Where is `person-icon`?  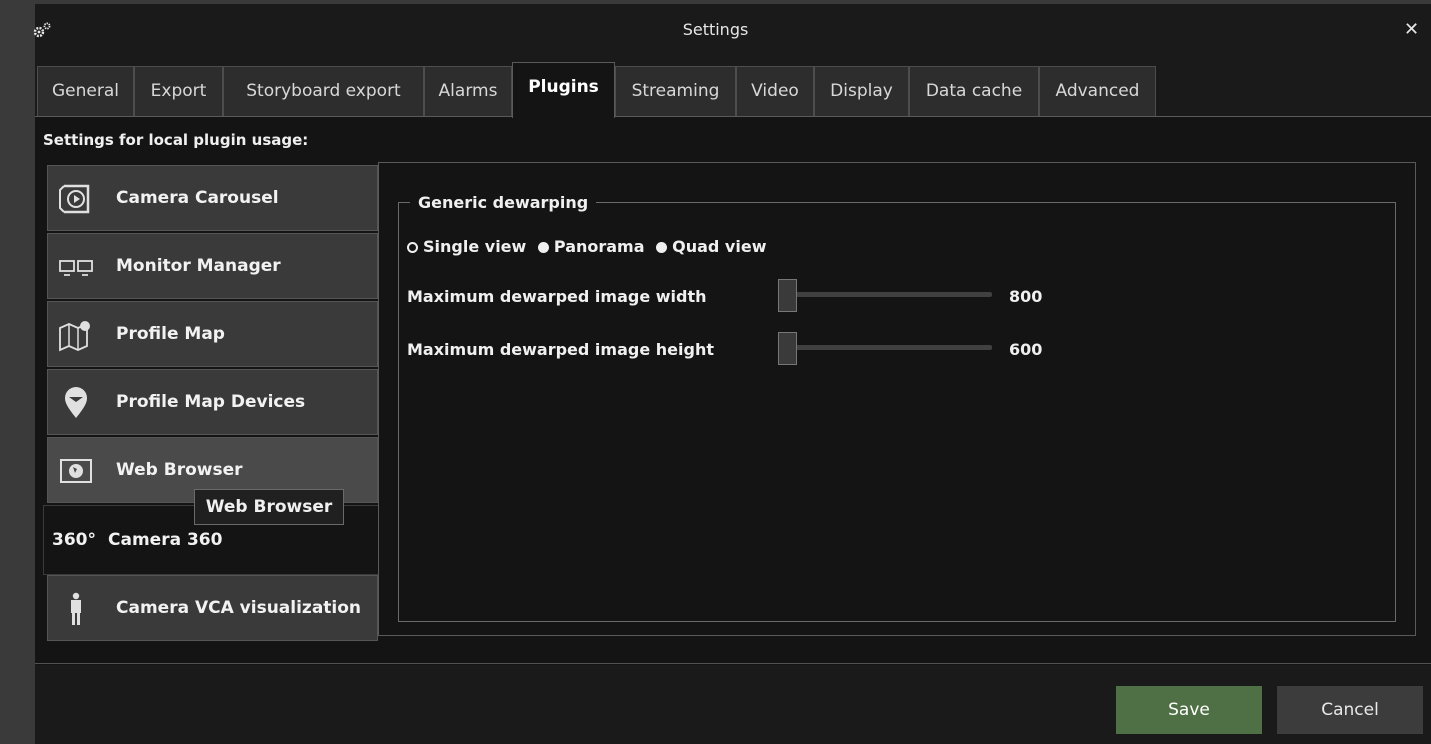 person-icon is located at coordinates (76, 608).